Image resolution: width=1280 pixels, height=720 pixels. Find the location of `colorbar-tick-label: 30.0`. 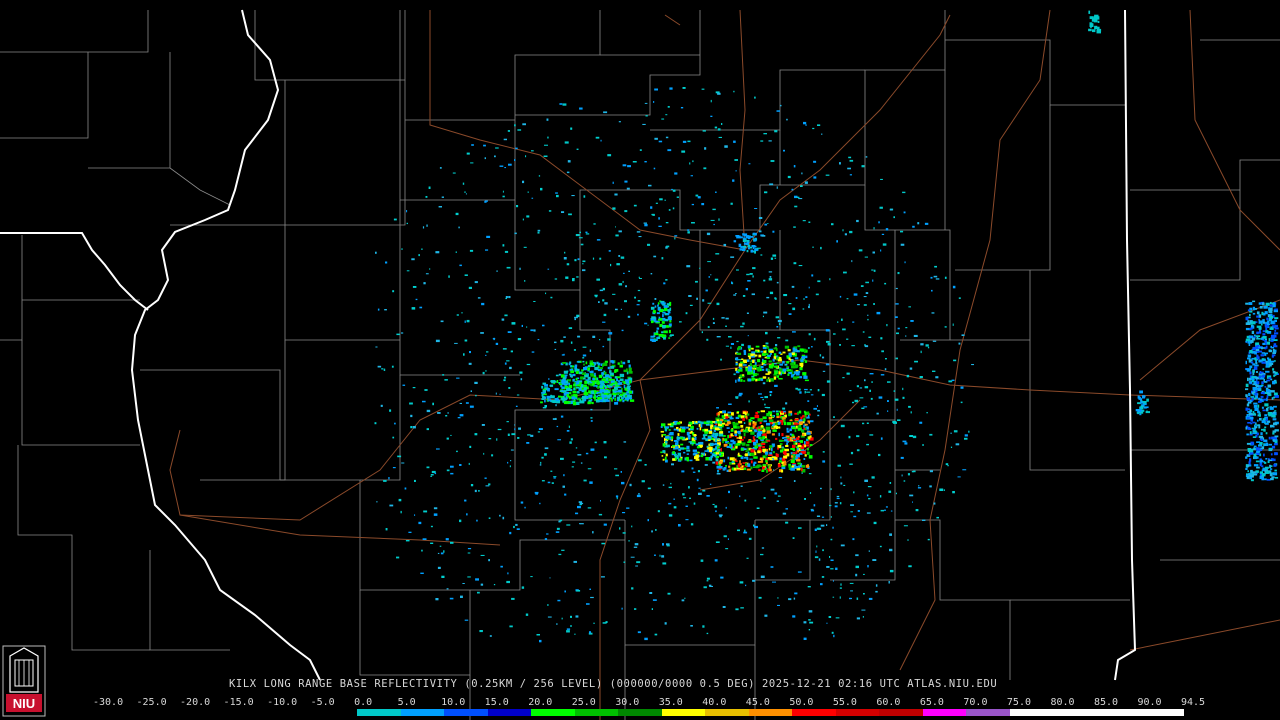

colorbar-tick-label: 30.0 is located at coordinates (627, 702).